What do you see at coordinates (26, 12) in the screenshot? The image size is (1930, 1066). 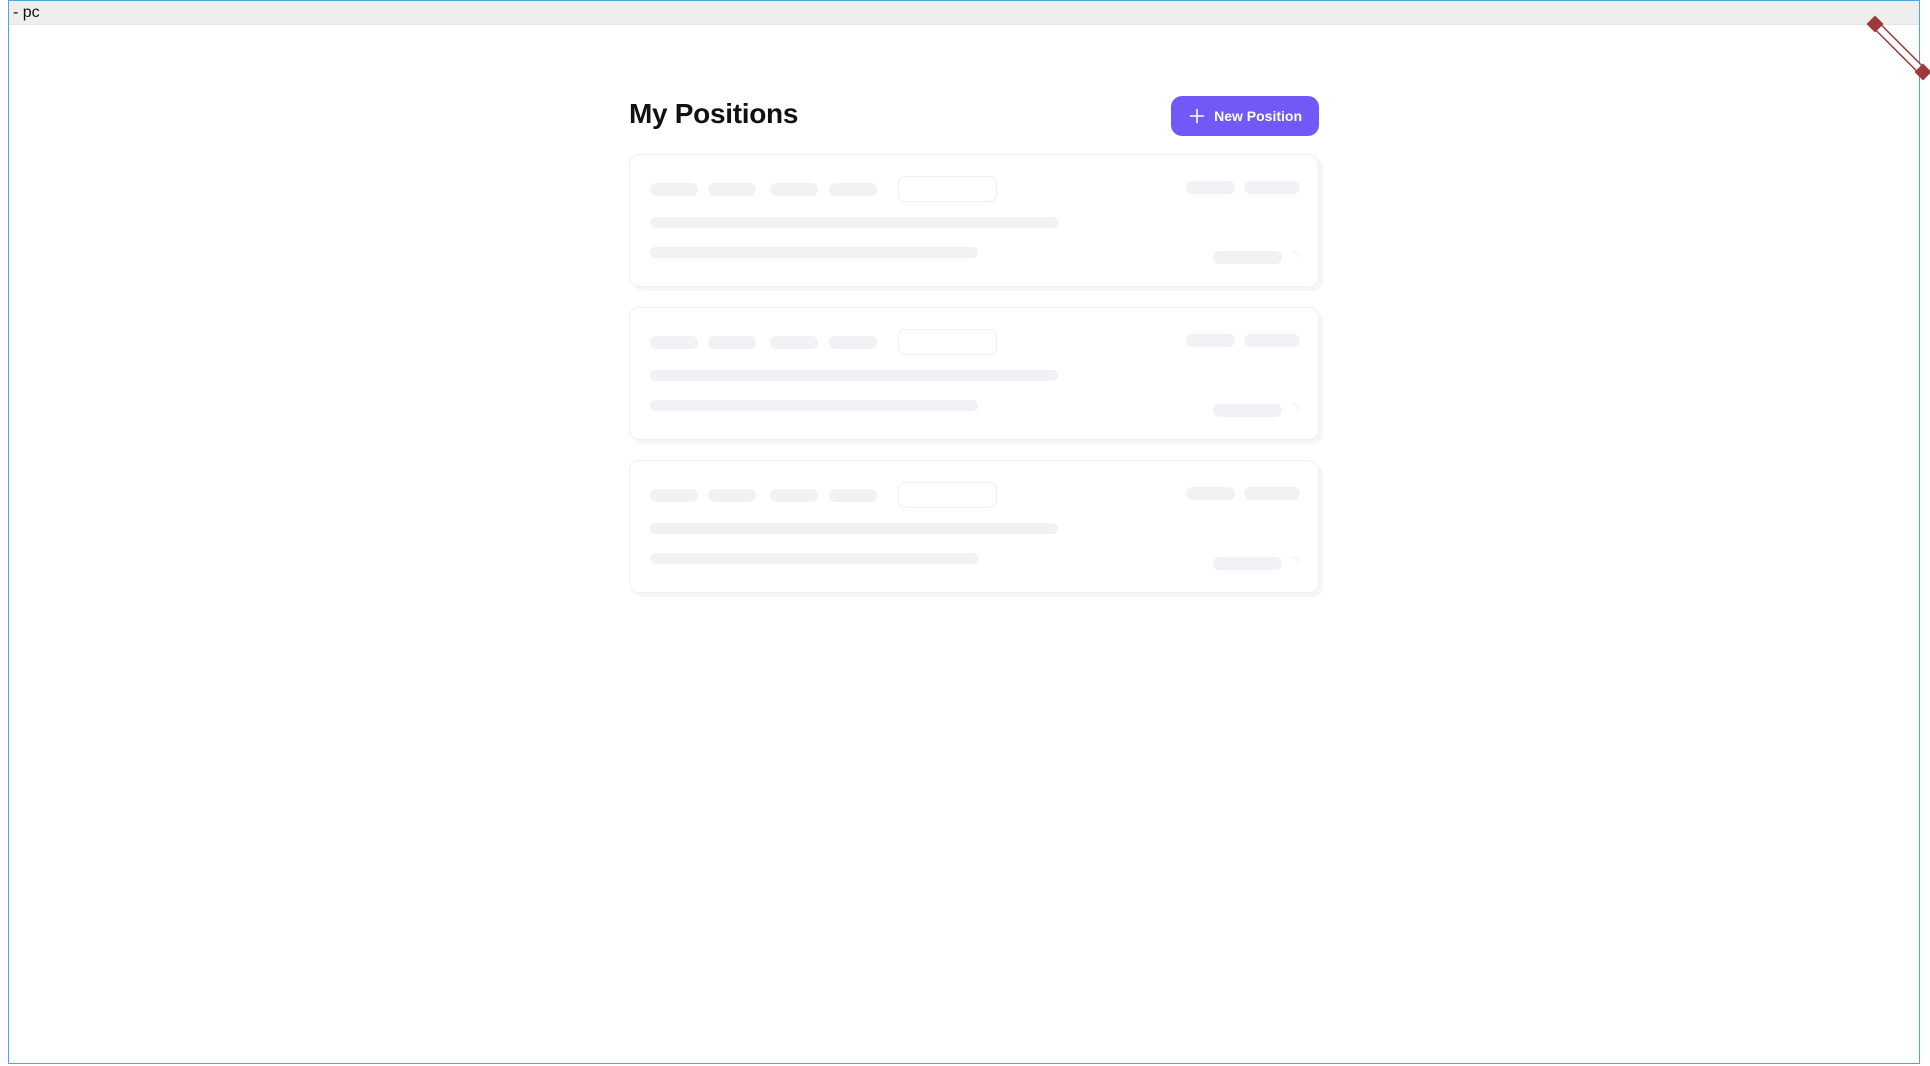 I see `frame-label: - pc` at bounding box center [26, 12].